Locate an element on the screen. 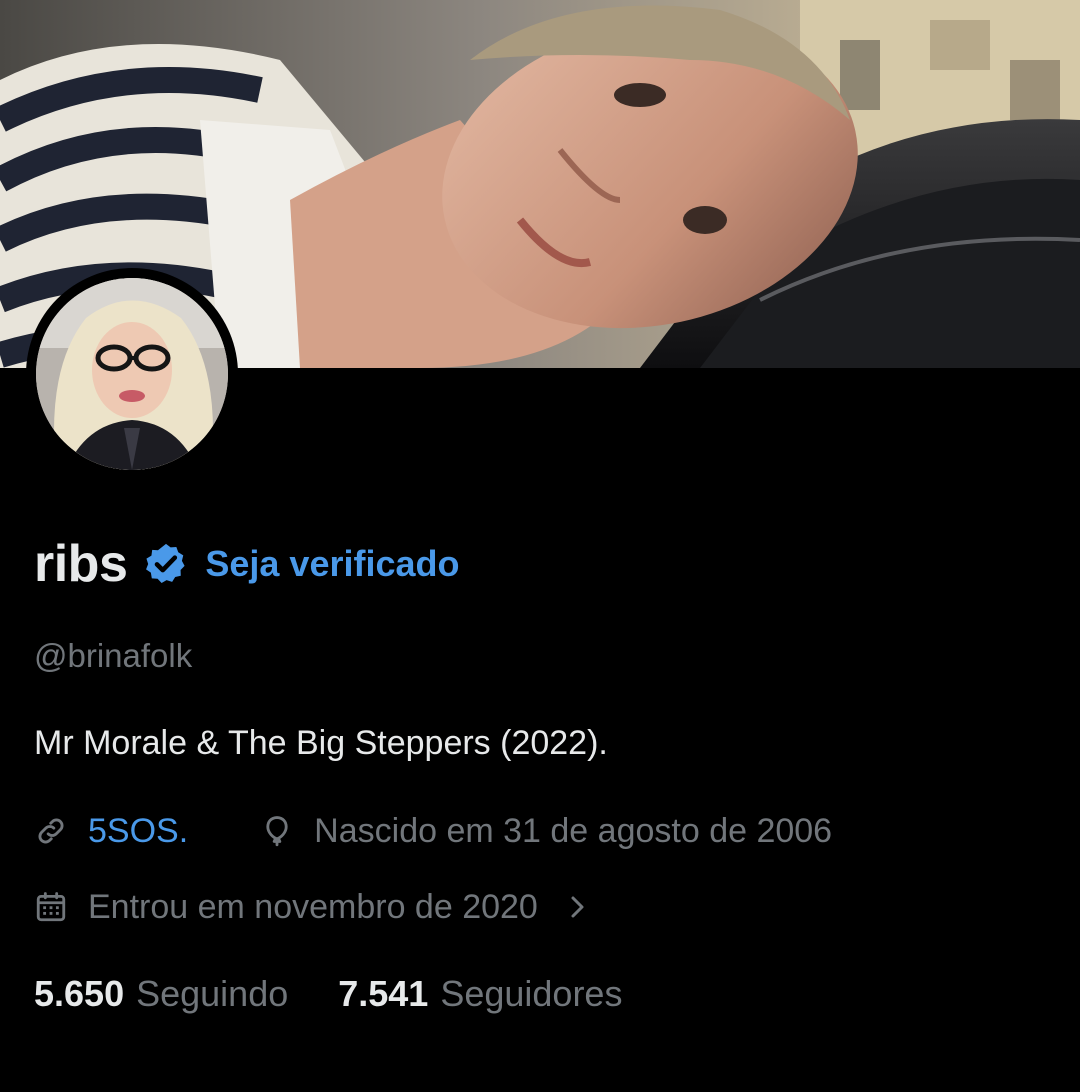 The image size is (1080, 1092). chevron-right-icon is located at coordinates (578, 907).